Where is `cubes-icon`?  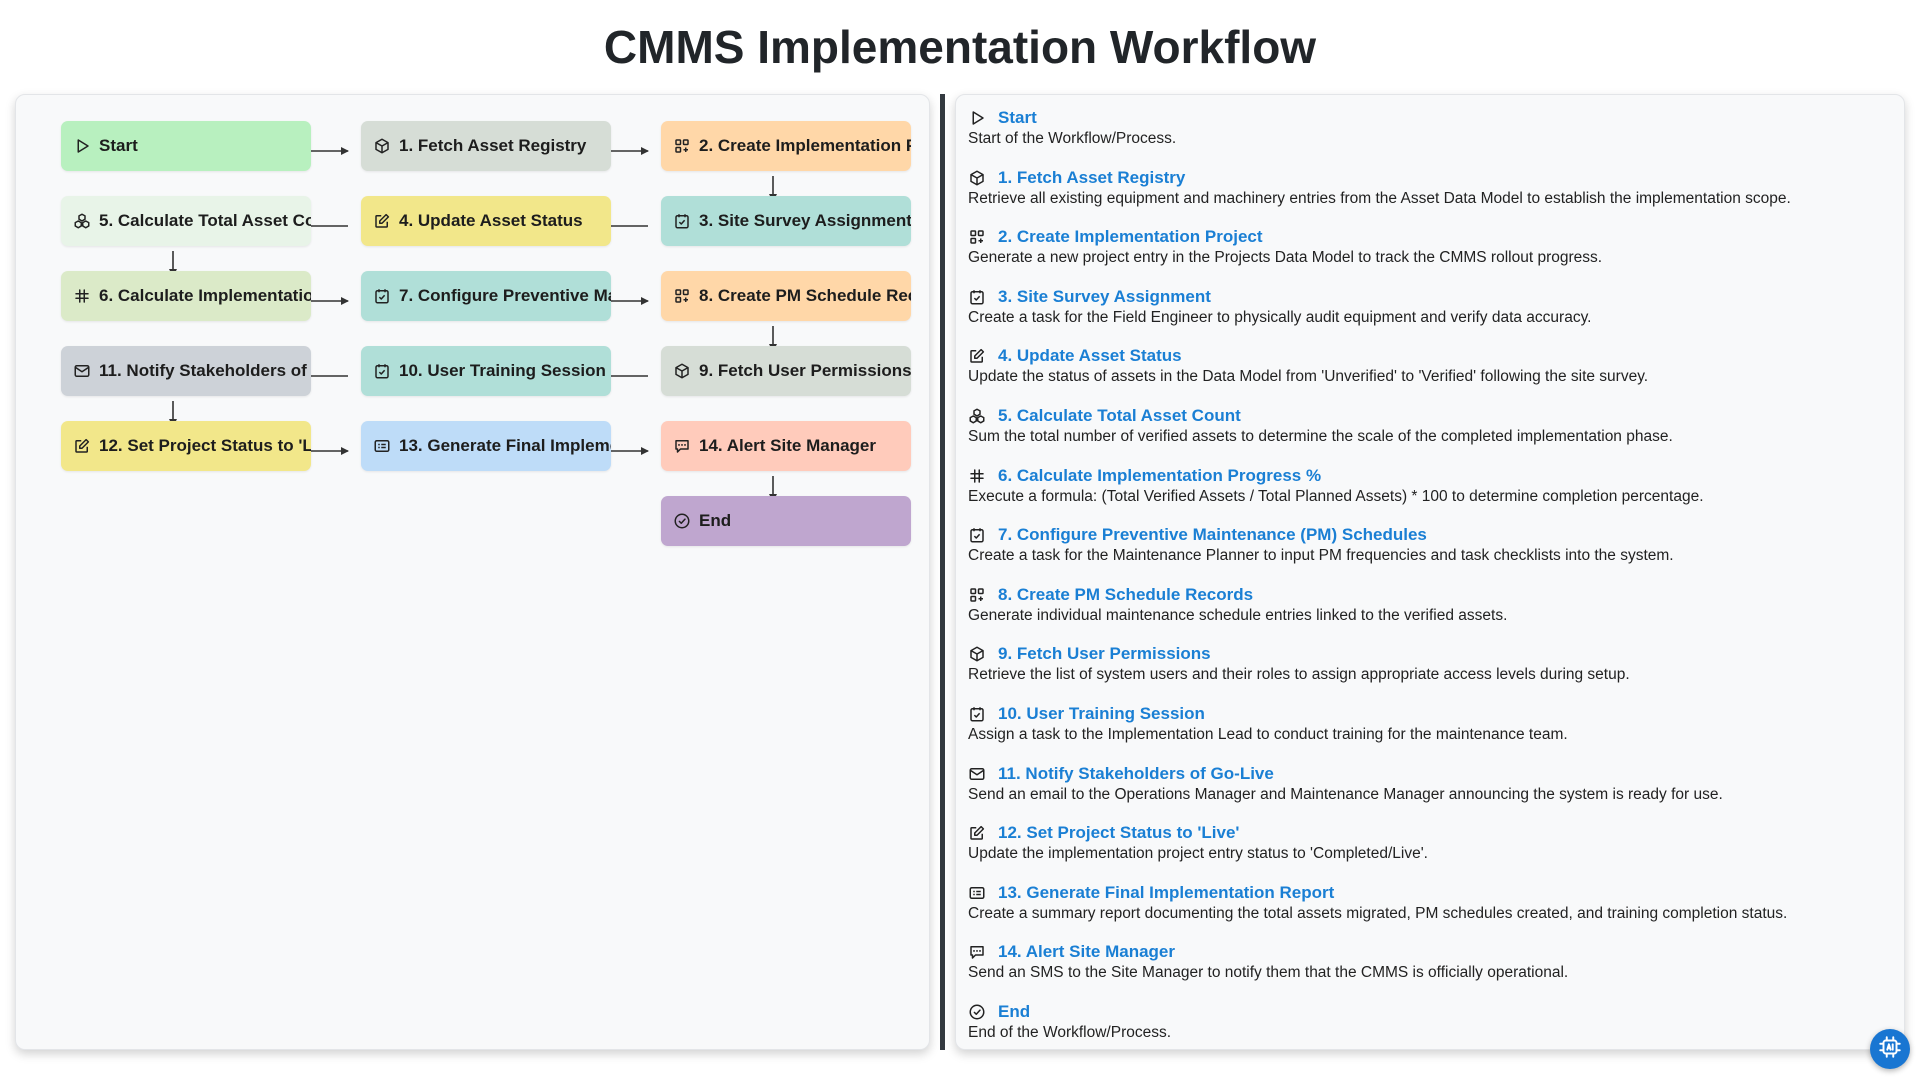
cubes-icon is located at coordinates (82, 221).